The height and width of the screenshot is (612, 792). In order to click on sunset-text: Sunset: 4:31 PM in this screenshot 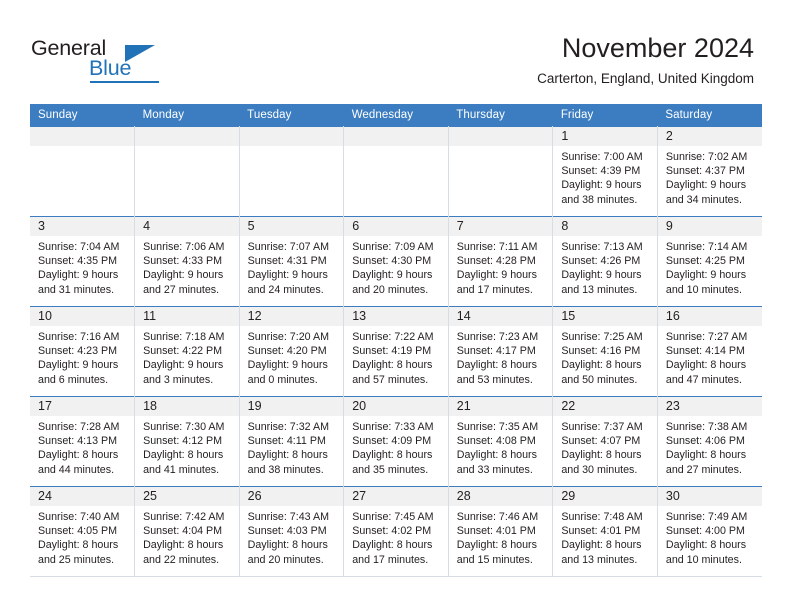, I will do `click(287, 261)`.